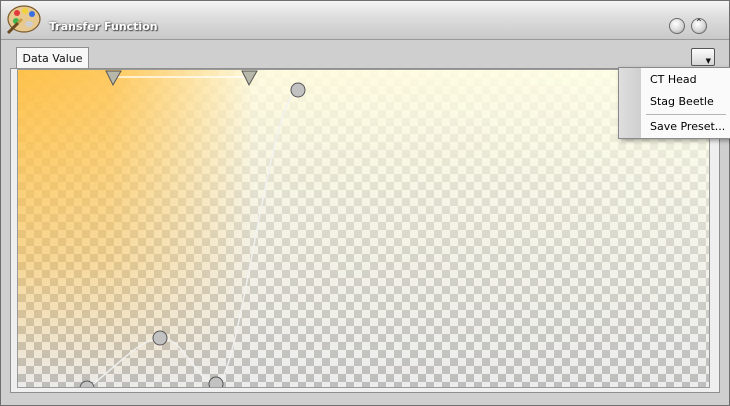 The image size is (730, 406). I want to click on window-title: Transfer Function, so click(103, 26).